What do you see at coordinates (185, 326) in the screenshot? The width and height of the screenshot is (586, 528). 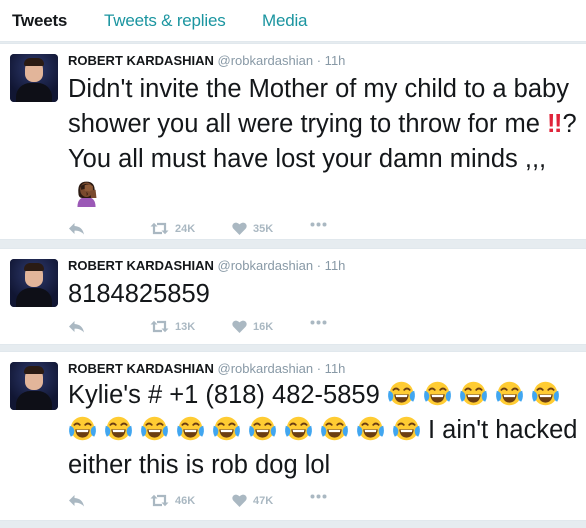 I see `retweet-count: 13K` at bounding box center [185, 326].